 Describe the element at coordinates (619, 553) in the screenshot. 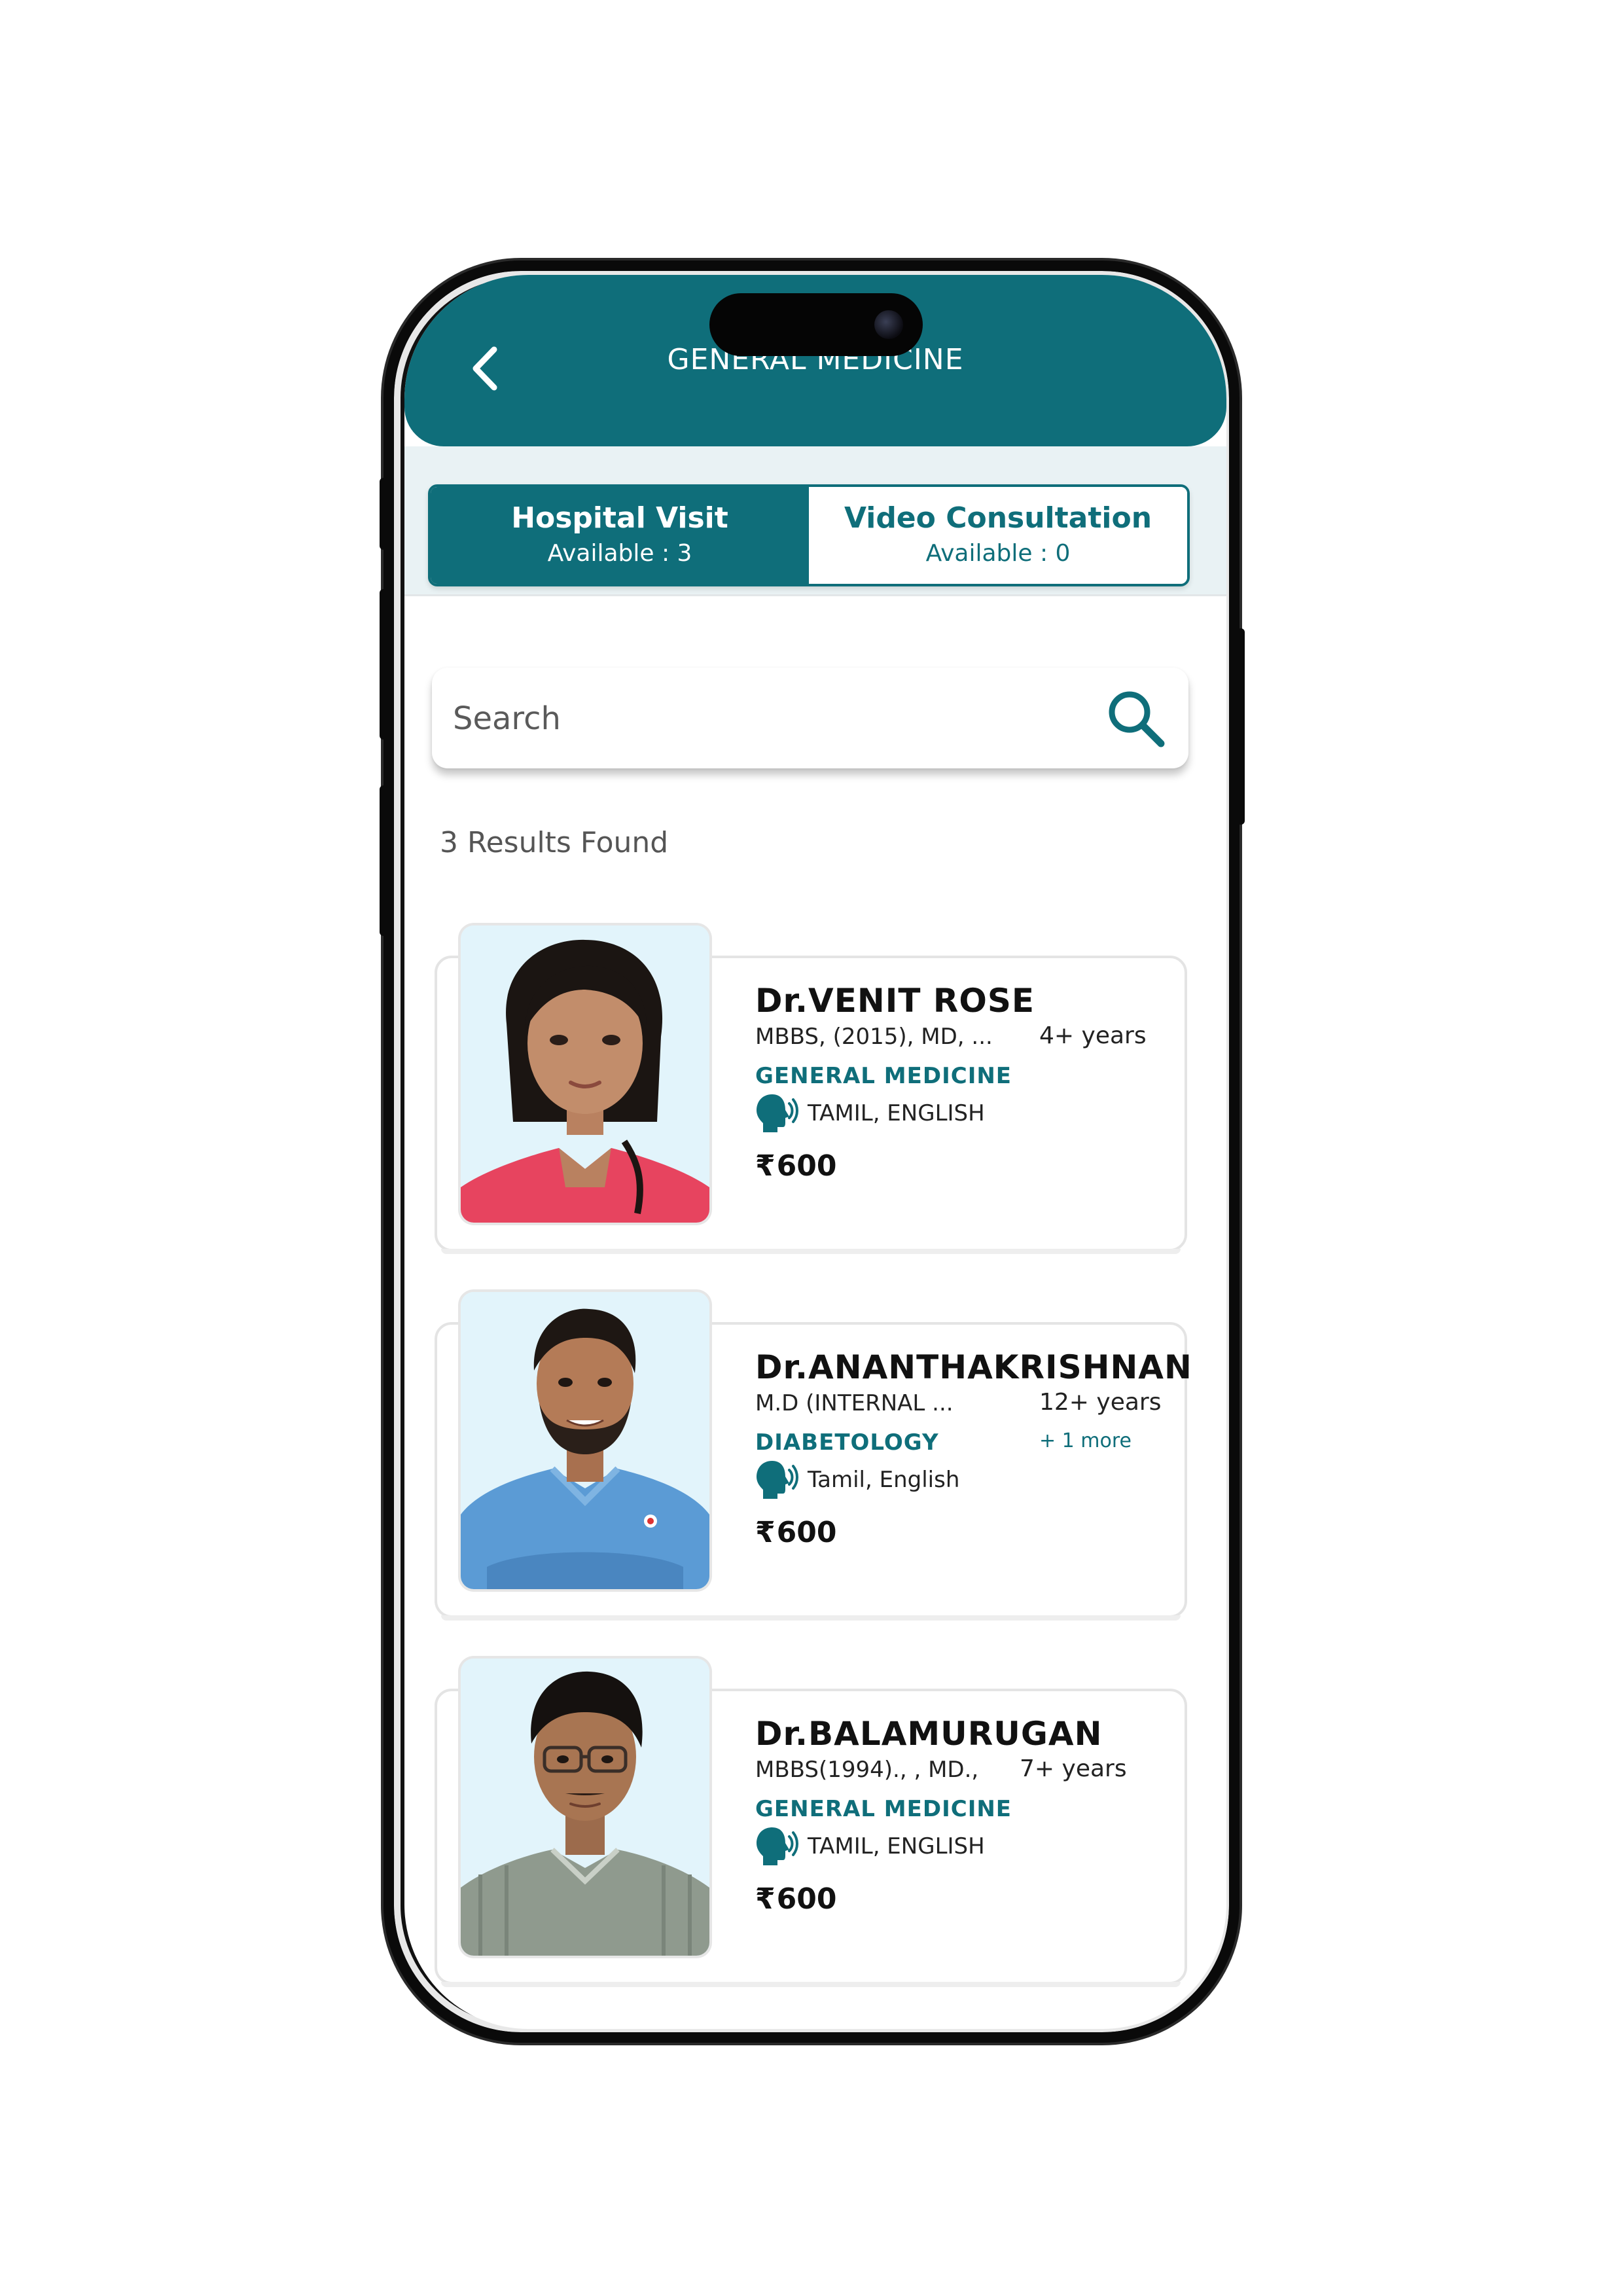

I see `tab-availability: Available : 3` at that location.